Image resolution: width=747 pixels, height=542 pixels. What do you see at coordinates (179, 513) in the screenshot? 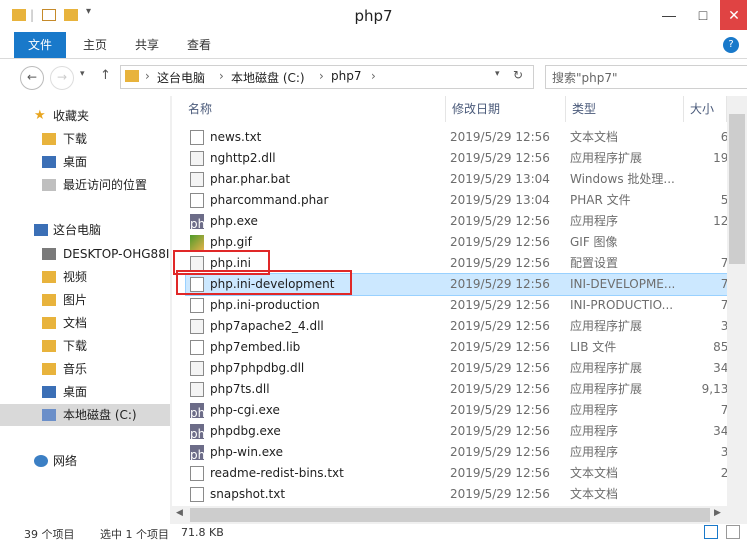
I see `scroll-left-icon: ◀` at bounding box center [179, 513].